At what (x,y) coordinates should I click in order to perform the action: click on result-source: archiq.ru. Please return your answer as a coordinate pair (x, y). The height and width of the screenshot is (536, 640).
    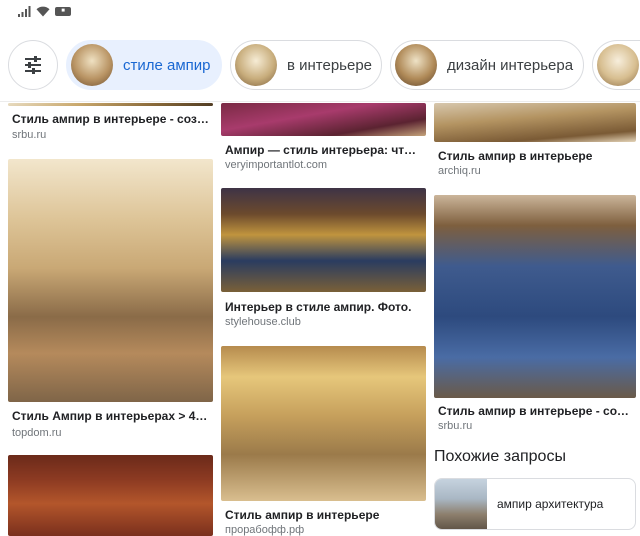
    Looking at the image, I should click on (459, 171).